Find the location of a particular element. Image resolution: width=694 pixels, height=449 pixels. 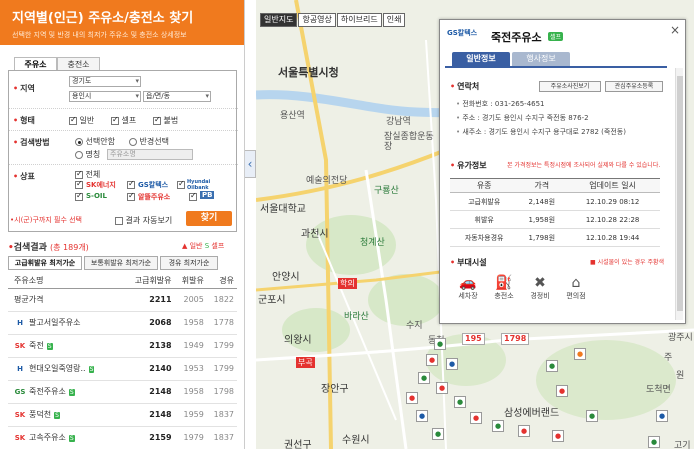

method-name: 명칭 is located at coordinates (87, 154).